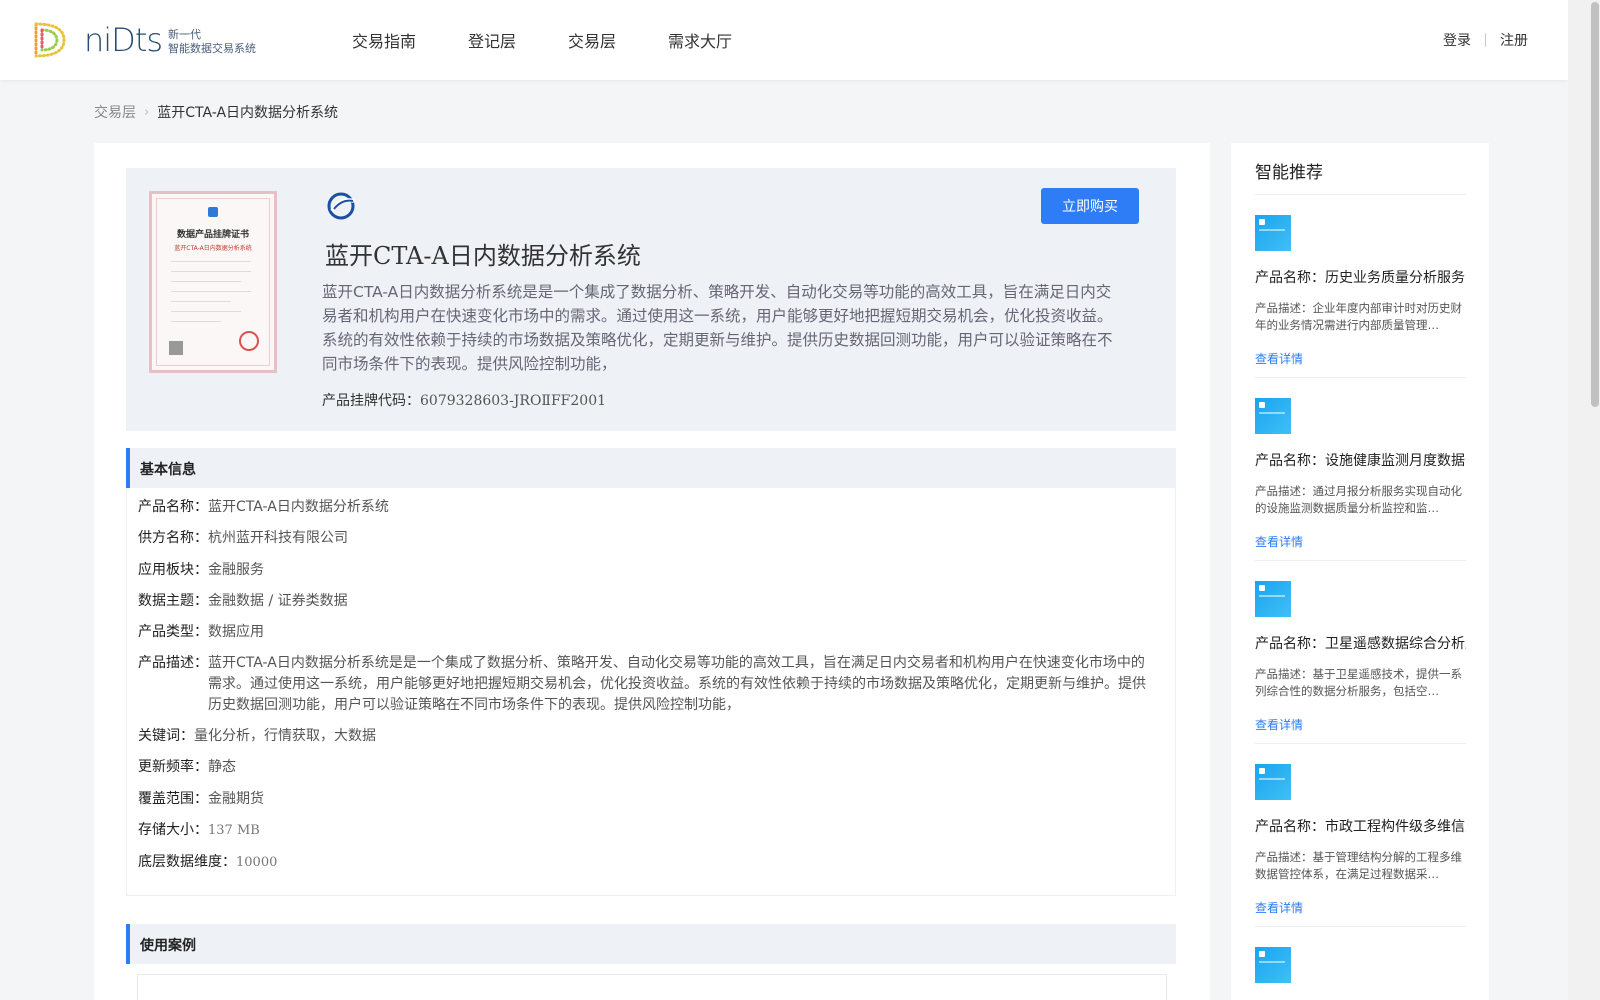  Describe the element at coordinates (212, 40) in the screenshot. I see `logo-tagline: 新一代 智能数据交易系统` at that location.